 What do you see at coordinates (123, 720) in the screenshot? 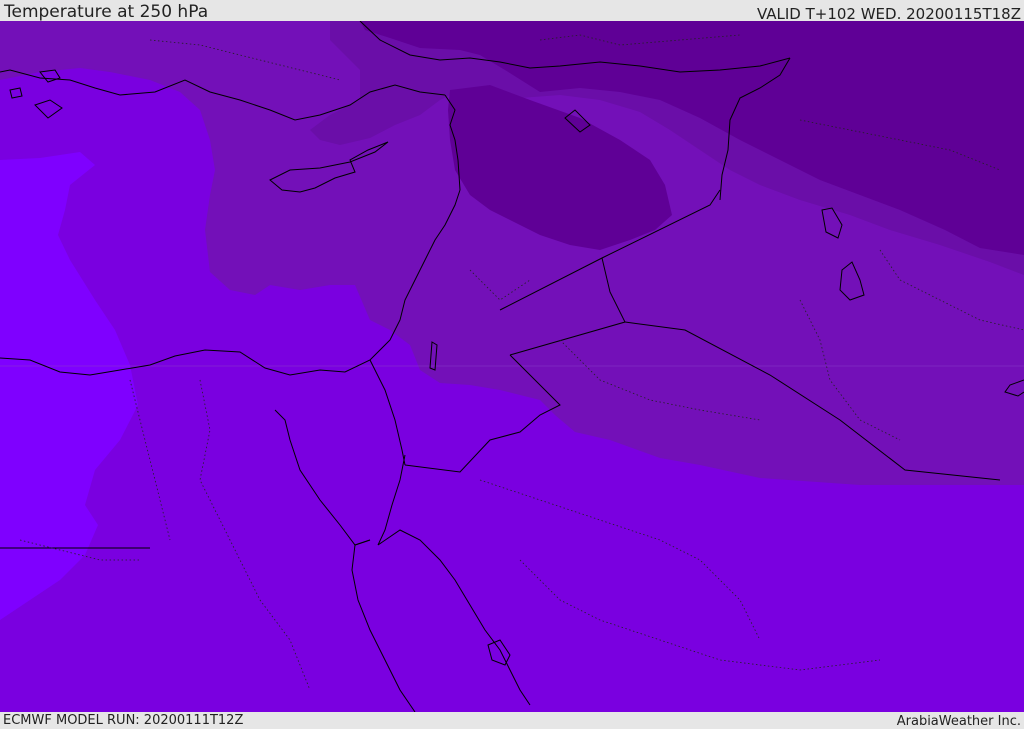
I see `model-run-label: ECMWF MODEL RUN: 20200111T12Z` at bounding box center [123, 720].